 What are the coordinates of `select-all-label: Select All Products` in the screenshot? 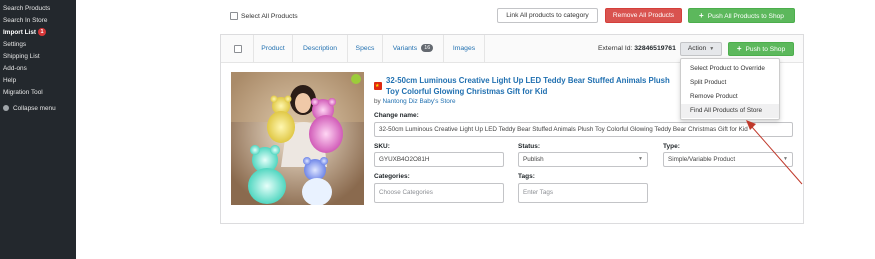 It's located at (269, 16).